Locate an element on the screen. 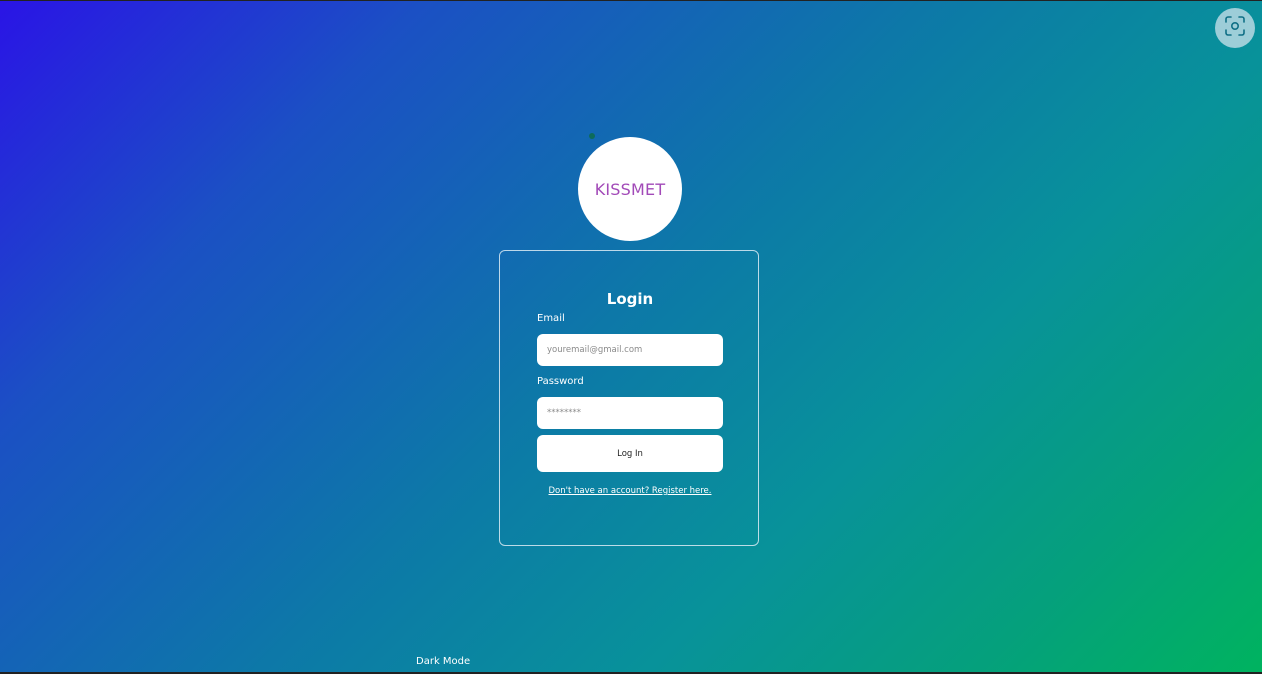 The height and width of the screenshot is (674, 1262). login-title: Login is located at coordinates (630, 299).